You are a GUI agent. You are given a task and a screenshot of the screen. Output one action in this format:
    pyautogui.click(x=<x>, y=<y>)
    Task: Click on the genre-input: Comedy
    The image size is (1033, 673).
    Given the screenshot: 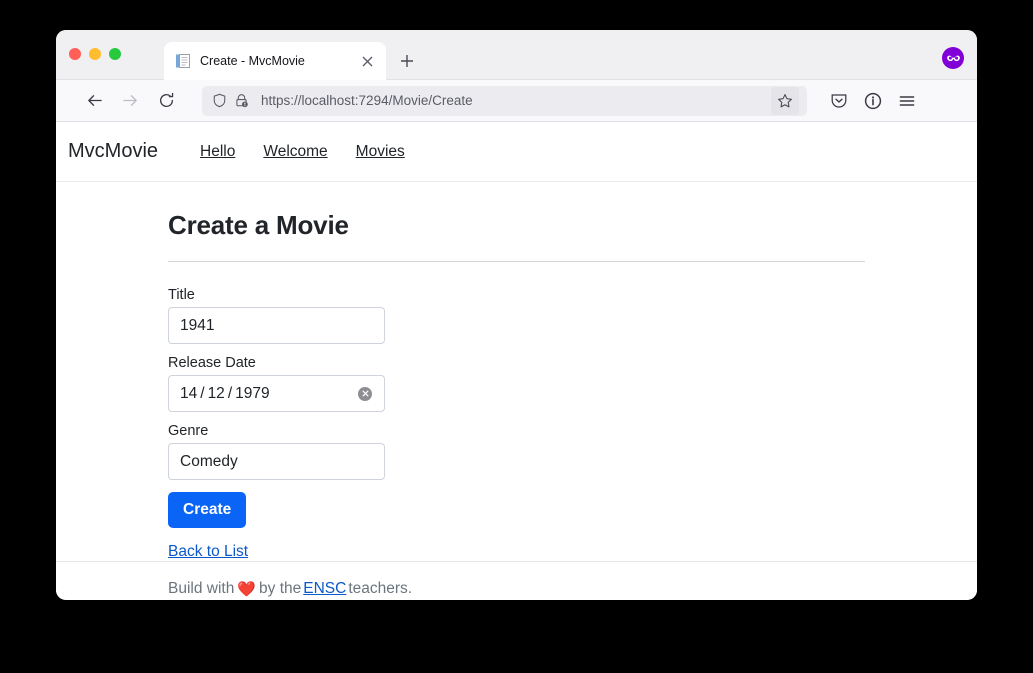 What is the action you would take?
    pyautogui.click(x=276, y=461)
    